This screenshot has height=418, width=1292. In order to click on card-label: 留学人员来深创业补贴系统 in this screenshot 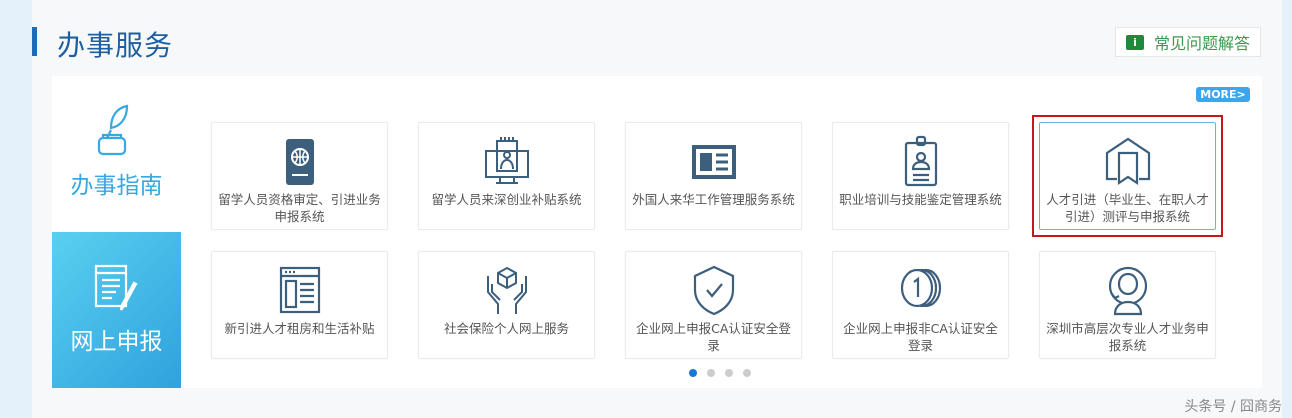, I will do `click(506, 199)`.